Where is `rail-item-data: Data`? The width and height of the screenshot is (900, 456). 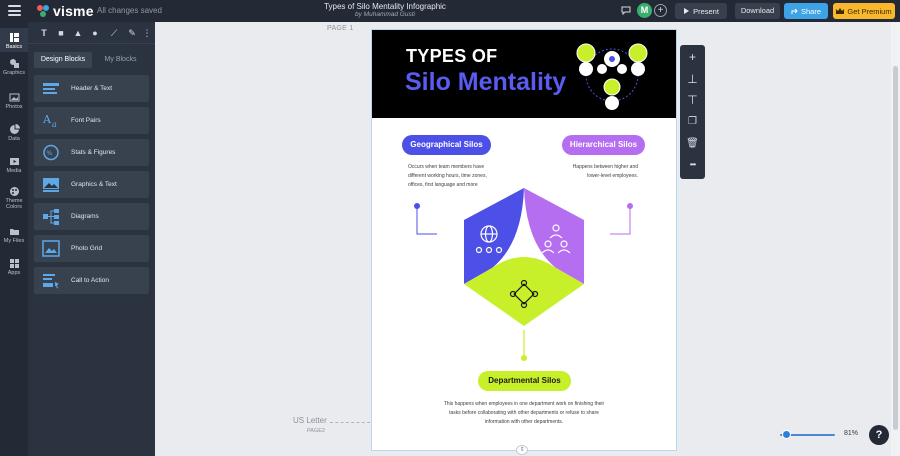 rail-item-data: Data is located at coordinates (14, 133).